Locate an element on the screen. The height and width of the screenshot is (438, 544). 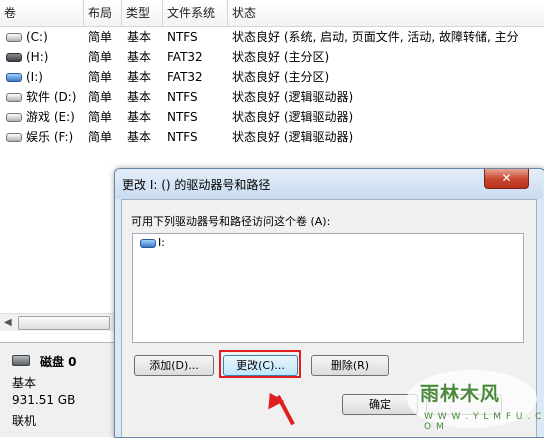
dialog-title: 更改 I: () 的驱动器号和路径 is located at coordinates (196, 185).